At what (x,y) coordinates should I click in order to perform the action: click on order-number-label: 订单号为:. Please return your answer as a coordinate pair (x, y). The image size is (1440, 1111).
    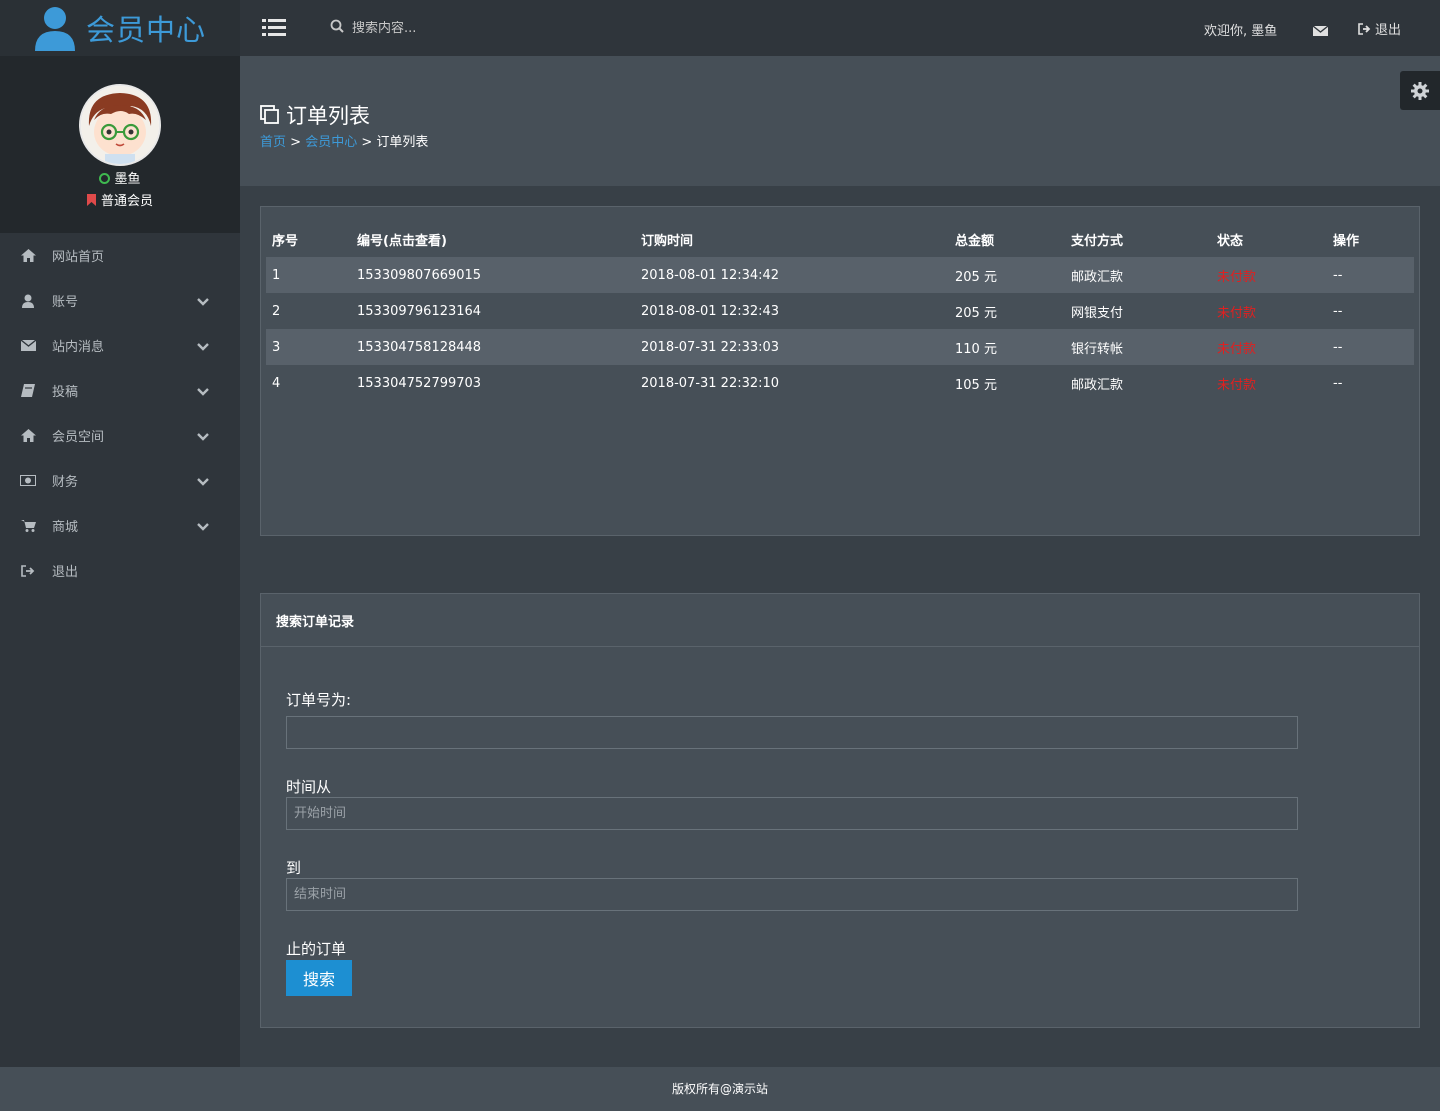
    Looking at the image, I should click on (319, 700).